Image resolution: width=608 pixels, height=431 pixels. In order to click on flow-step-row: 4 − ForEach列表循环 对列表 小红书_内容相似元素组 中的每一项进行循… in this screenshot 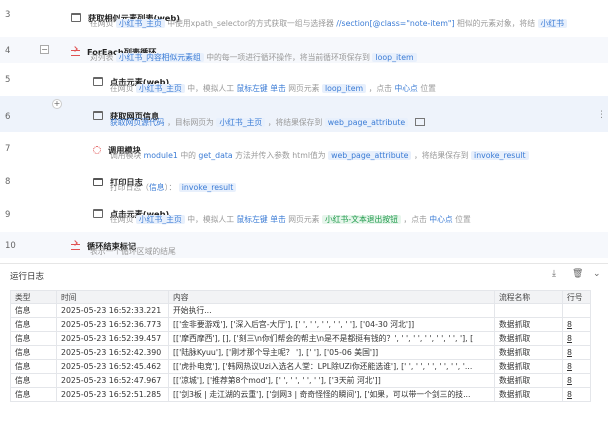, I will do `click(304, 50)`.